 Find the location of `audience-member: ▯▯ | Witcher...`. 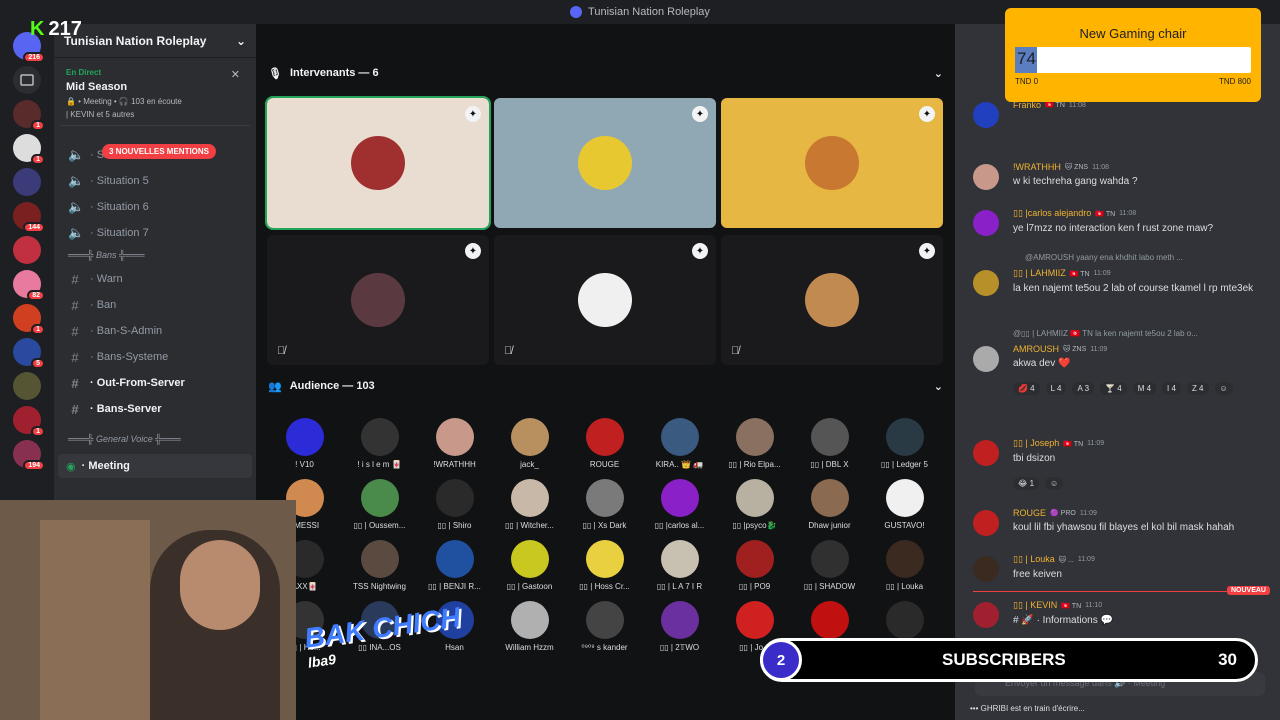

audience-member: ▯▯ | Witcher... is located at coordinates (529, 504).